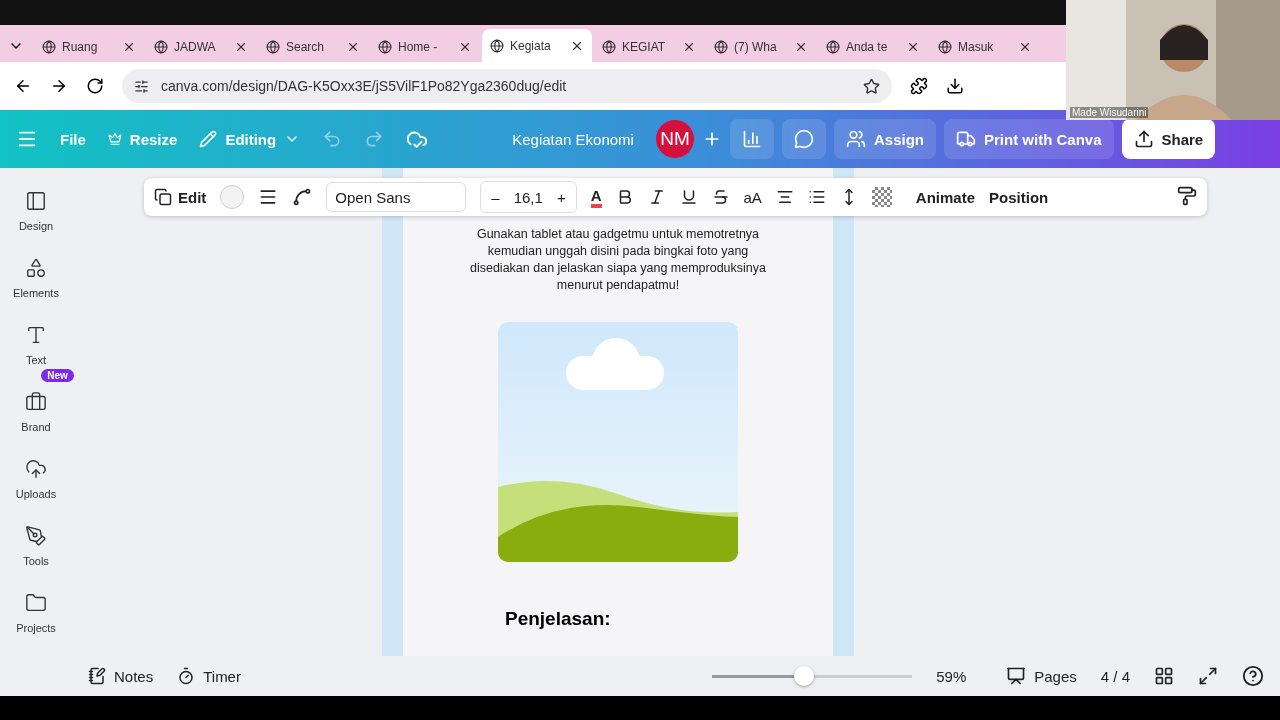 This screenshot has height=720, width=1280. Describe the element at coordinates (919, 86) in the screenshot. I see `extensions-icon` at that location.